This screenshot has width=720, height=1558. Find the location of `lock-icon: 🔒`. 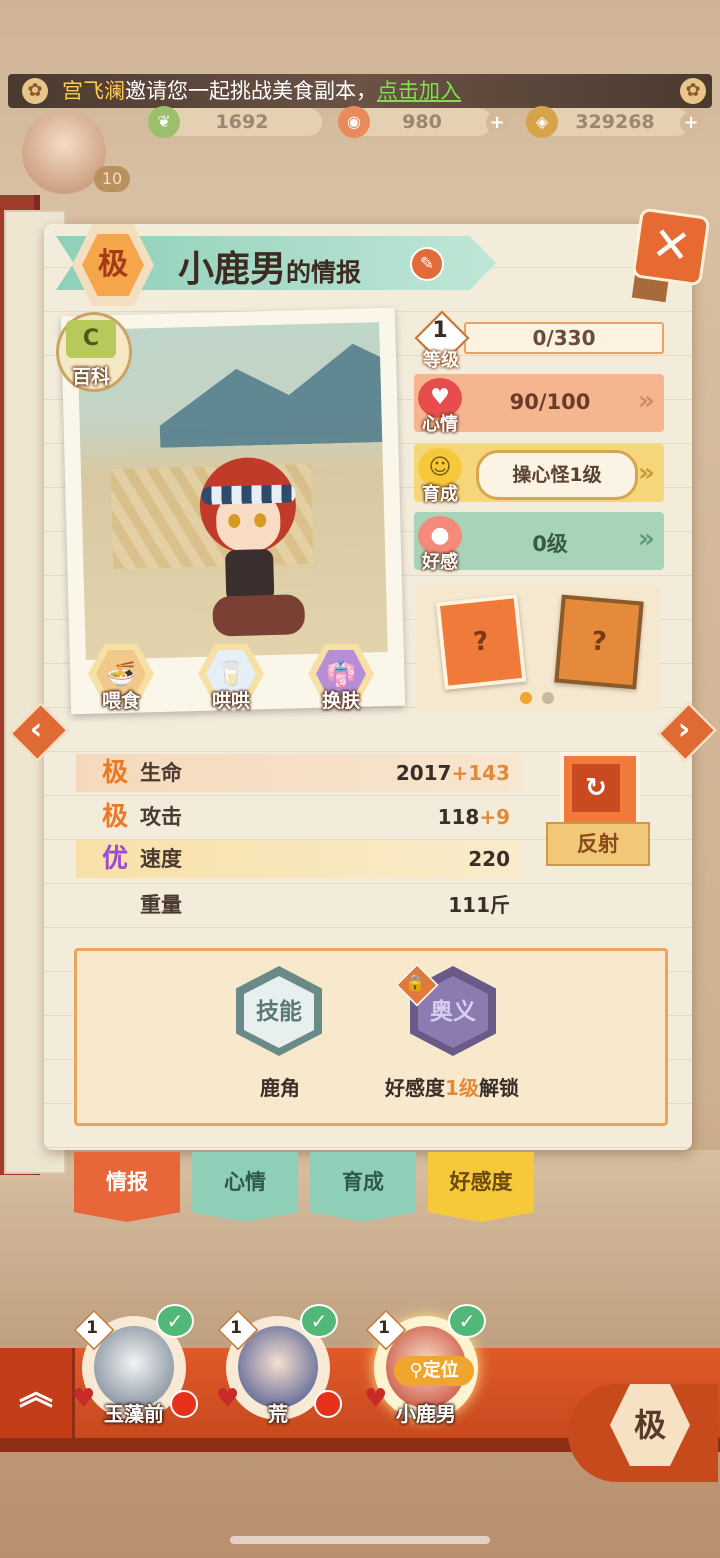

lock-icon: 🔒 is located at coordinates (415, 982).